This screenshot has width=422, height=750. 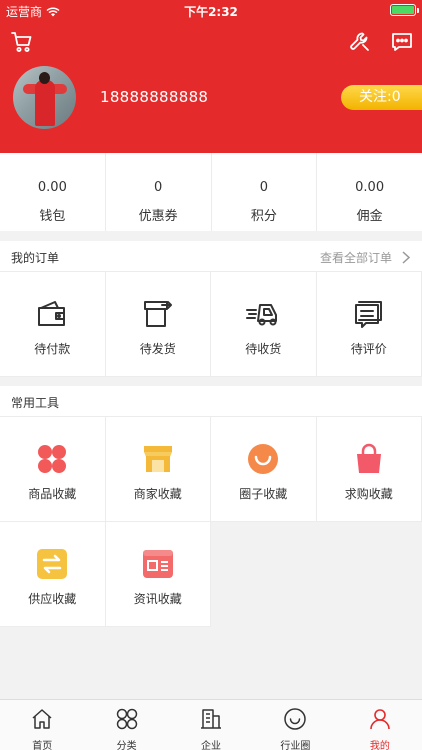 What do you see at coordinates (211, 401) in the screenshot?
I see `tools-header: 常用工具` at bounding box center [211, 401].